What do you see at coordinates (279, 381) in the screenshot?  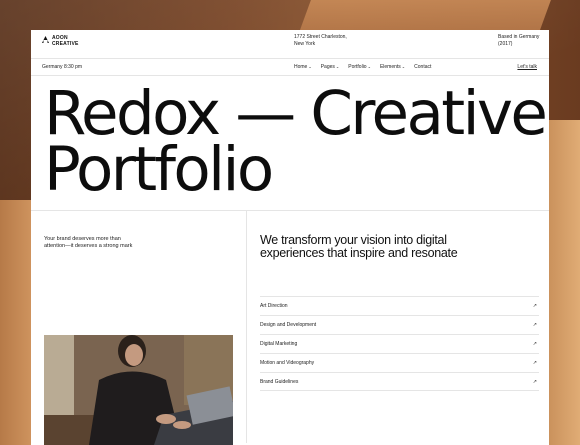 I see `service-label: Brand Guidelines` at bounding box center [279, 381].